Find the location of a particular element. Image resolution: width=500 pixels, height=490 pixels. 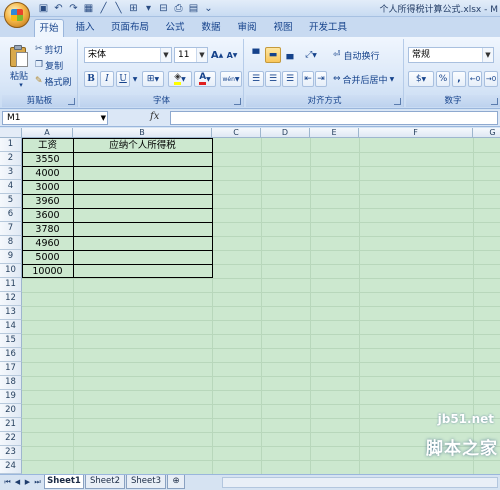

font-launcher-icon is located at coordinates (237, 101).